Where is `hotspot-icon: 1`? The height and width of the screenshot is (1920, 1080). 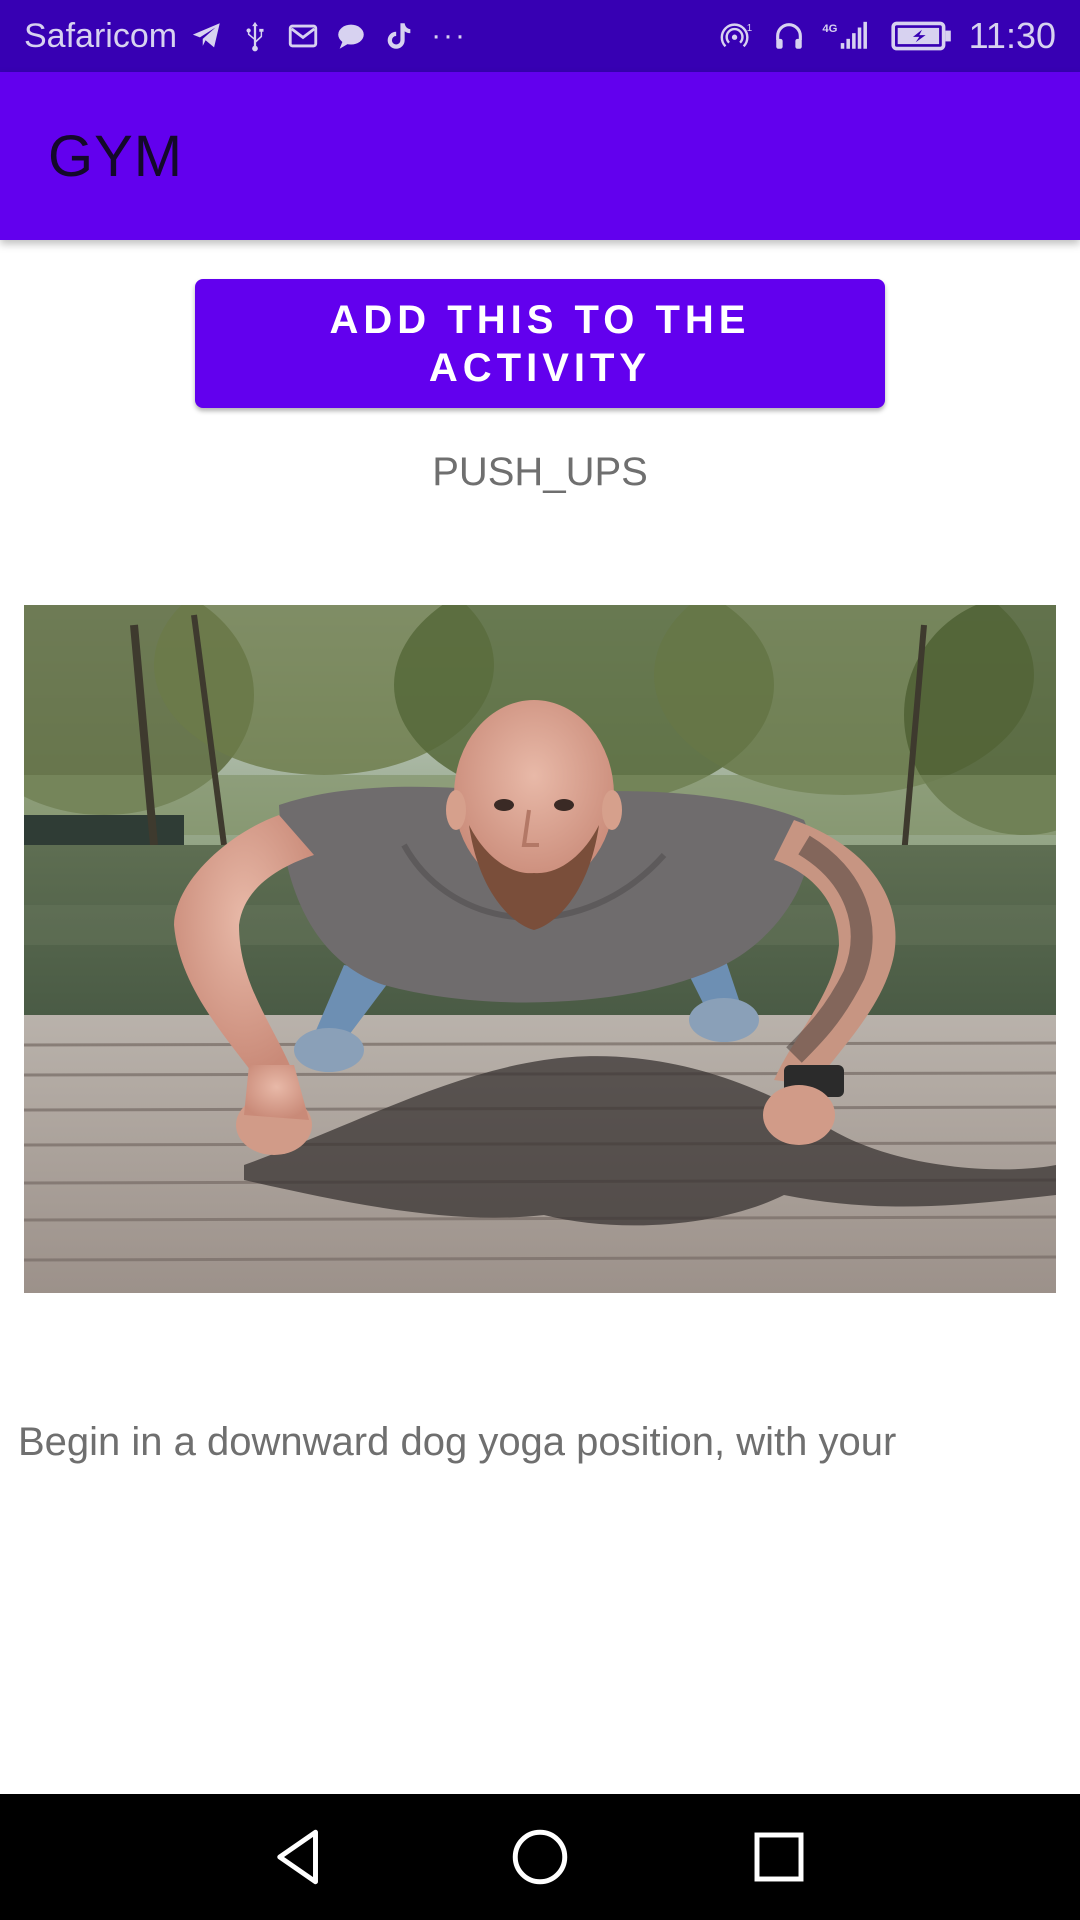
hotspot-icon: 1 is located at coordinates (737, 36).